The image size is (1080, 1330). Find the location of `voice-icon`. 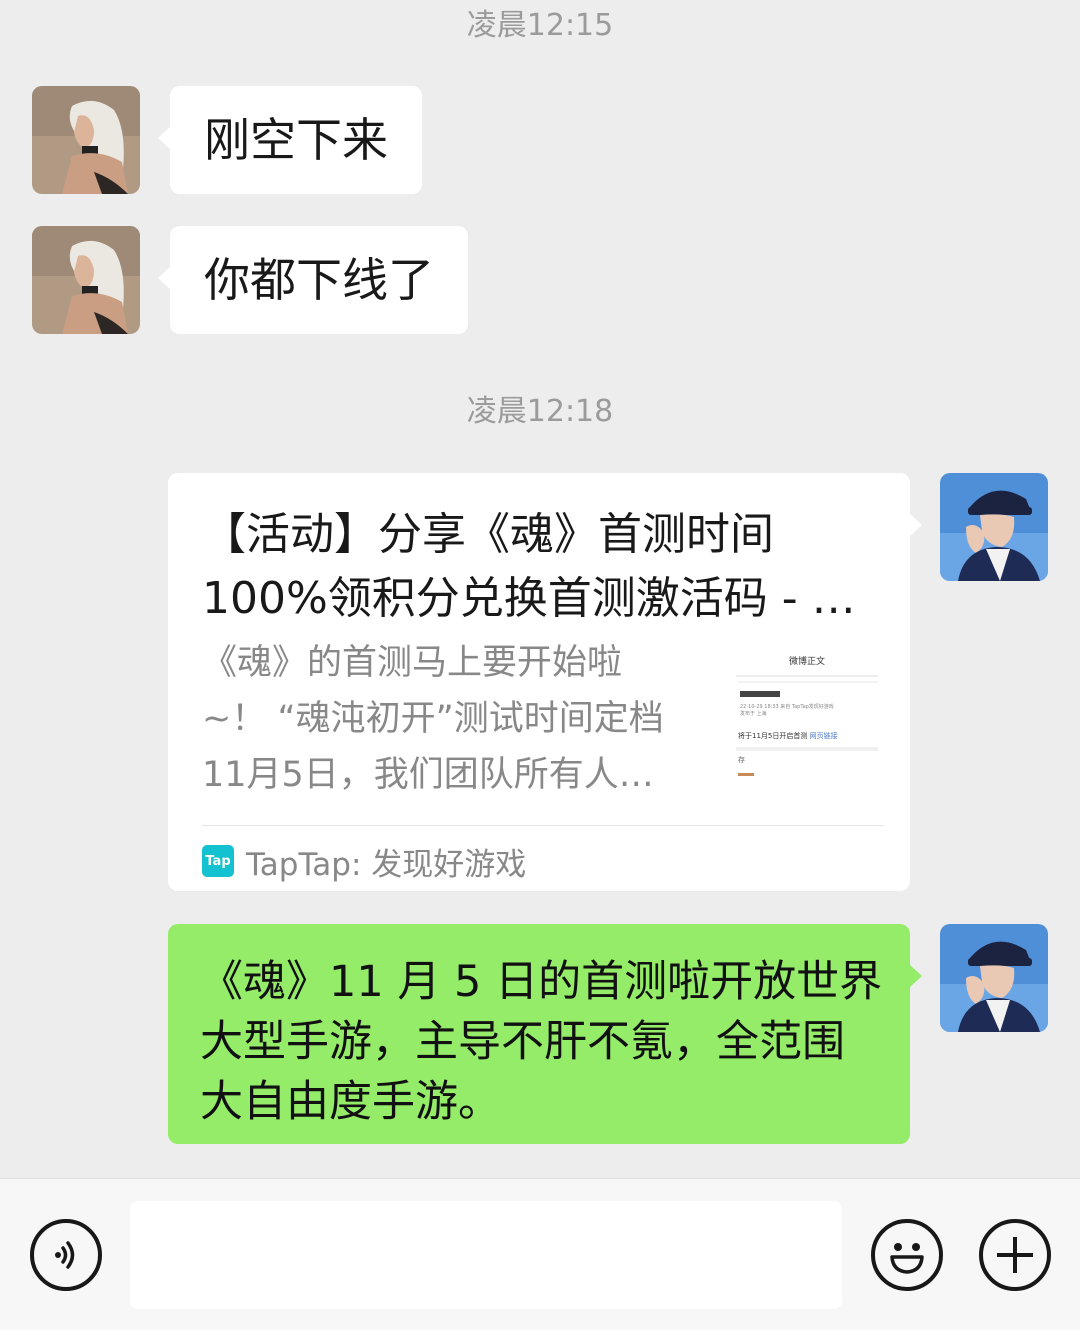

voice-icon is located at coordinates (65, 1255).